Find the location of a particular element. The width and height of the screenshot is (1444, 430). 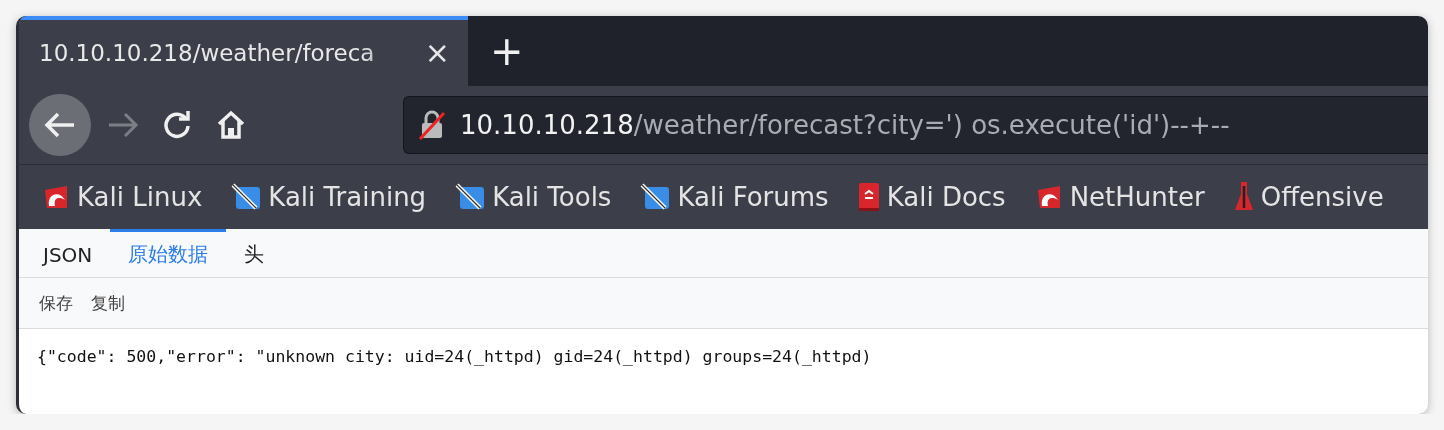

viewer-tab: 头 is located at coordinates (254, 253).